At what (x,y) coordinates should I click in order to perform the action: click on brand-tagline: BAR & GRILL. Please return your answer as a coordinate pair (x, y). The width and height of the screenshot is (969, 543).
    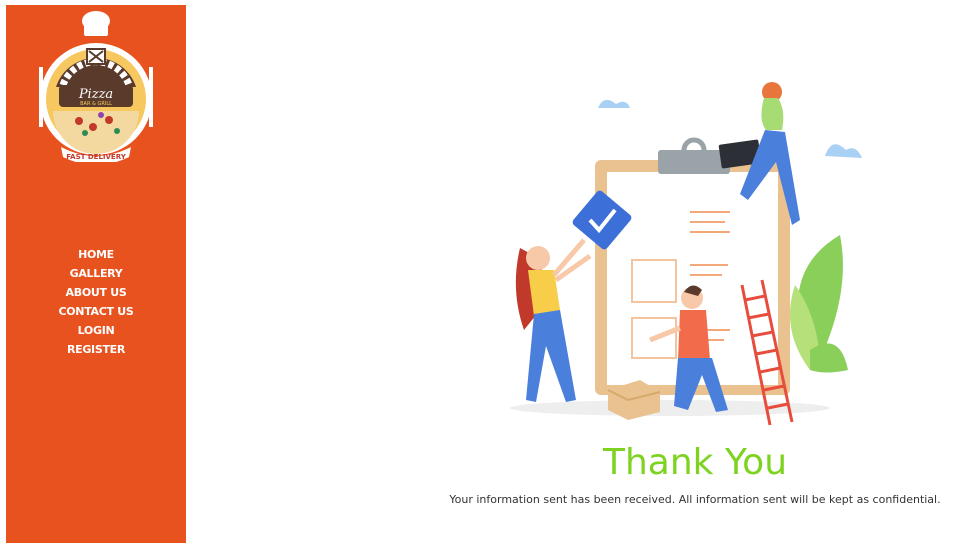
    Looking at the image, I should click on (96, 104).